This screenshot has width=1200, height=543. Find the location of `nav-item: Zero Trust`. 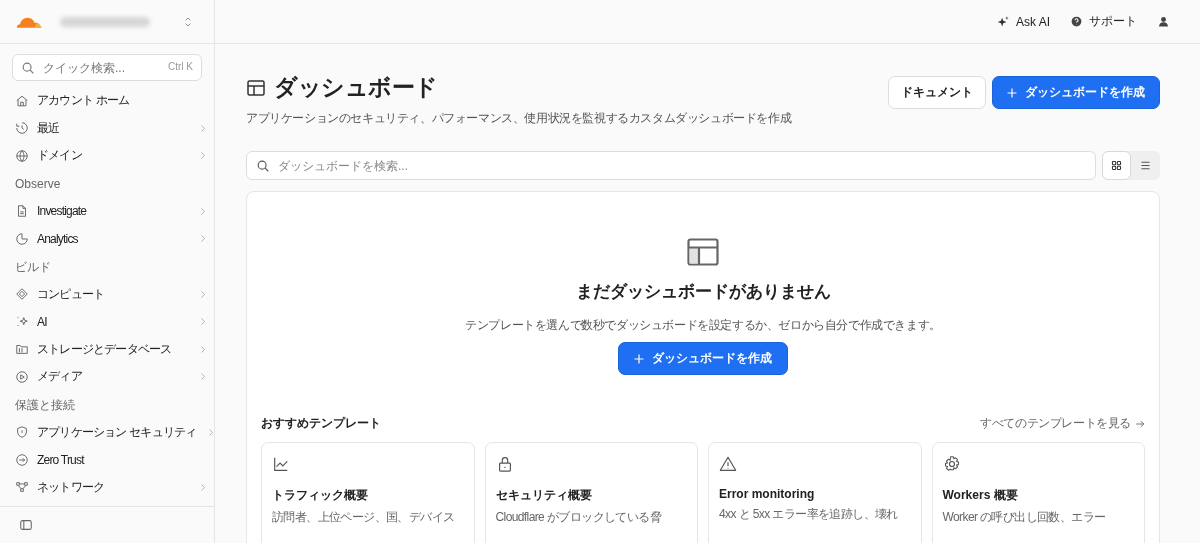

nav-item: Zero Trust is located at coordinates (114, 460).